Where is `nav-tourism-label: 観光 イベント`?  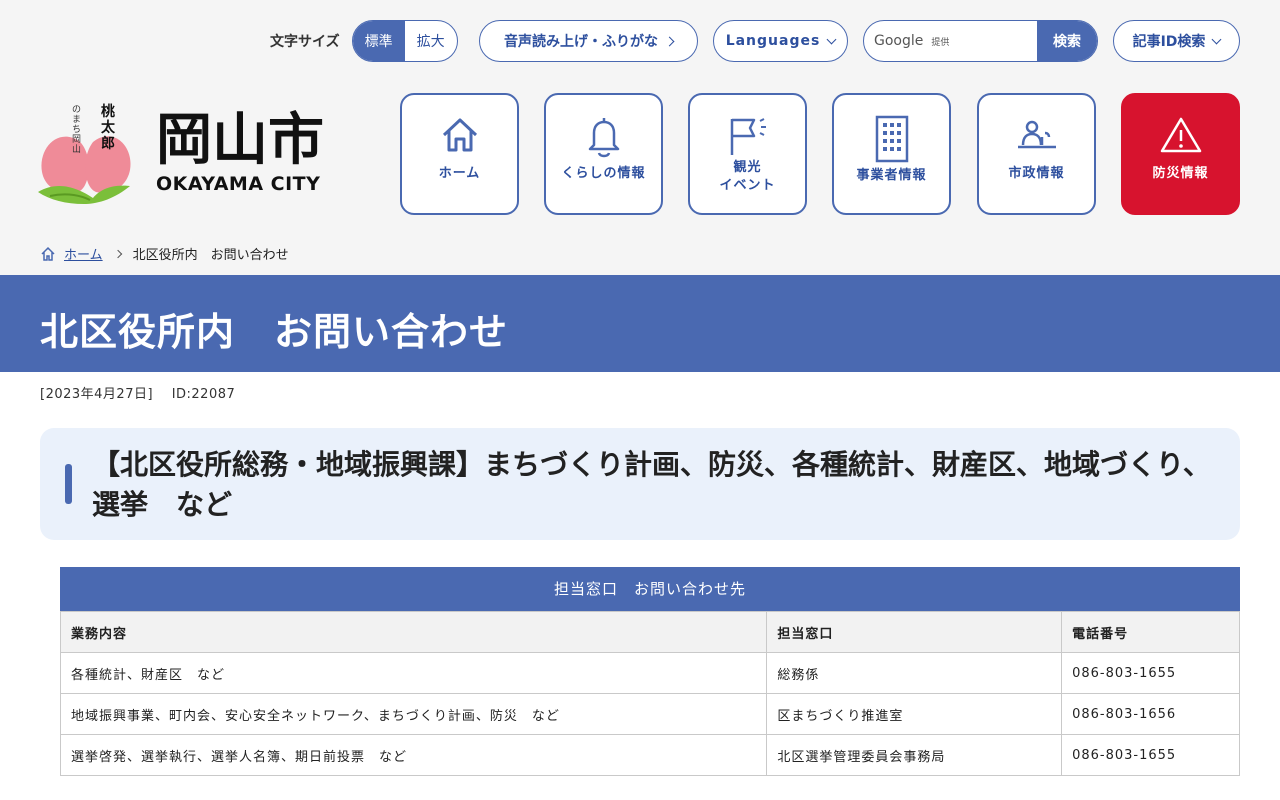 nav-tourism-label: 観光 イベント is located at coordinates (747, 176).